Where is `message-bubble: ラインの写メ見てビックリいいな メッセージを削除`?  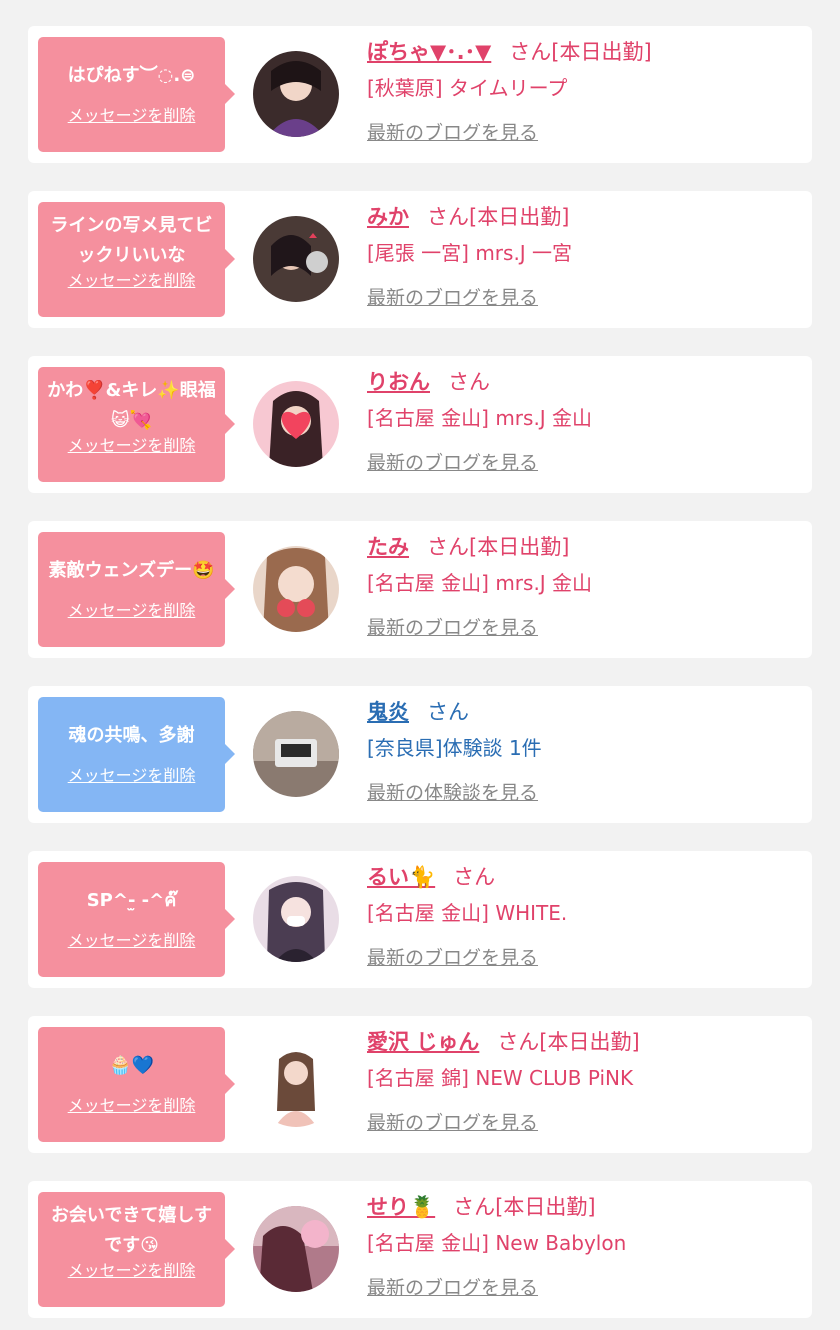
message-bubble: ラインの写メ見てビックリいいな メッセージを削除 is located at coordinates (136, 259).